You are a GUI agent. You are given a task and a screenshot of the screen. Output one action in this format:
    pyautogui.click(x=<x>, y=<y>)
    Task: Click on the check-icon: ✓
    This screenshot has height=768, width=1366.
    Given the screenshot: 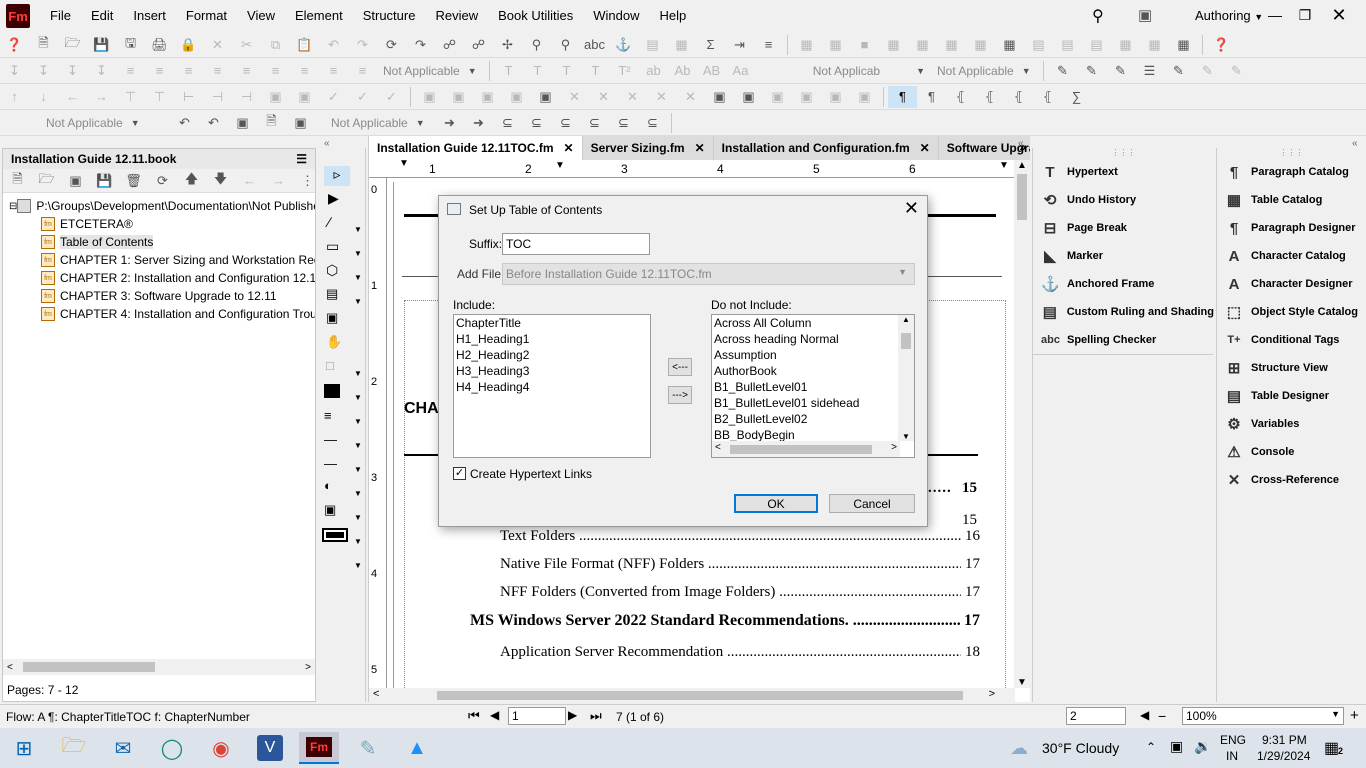 What is the action you would take?
    pyautogui.click(x=333, y=97)
    